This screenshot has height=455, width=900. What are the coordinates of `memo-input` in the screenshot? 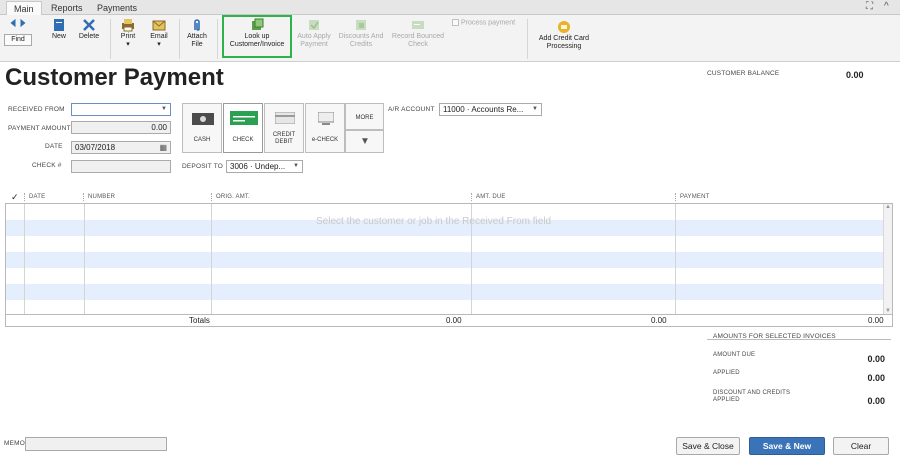 It's located at (96, 444).